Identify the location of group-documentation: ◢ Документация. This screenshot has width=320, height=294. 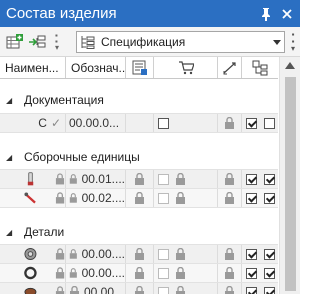
(139, 100).